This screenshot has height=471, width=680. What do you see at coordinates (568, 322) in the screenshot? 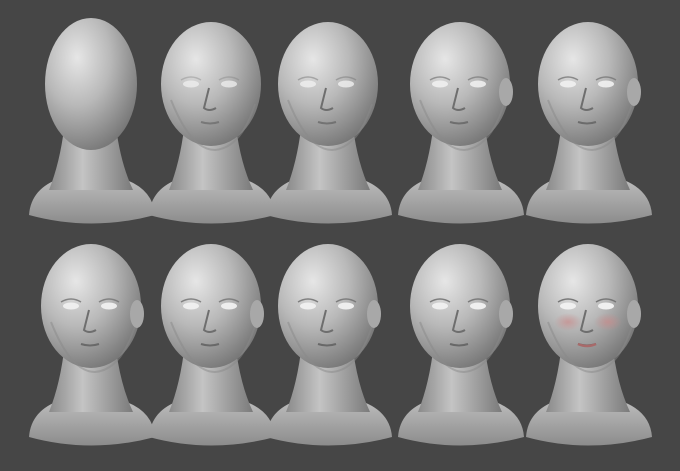
I see `left-cheek-blush` at bounding box center [568, 322].